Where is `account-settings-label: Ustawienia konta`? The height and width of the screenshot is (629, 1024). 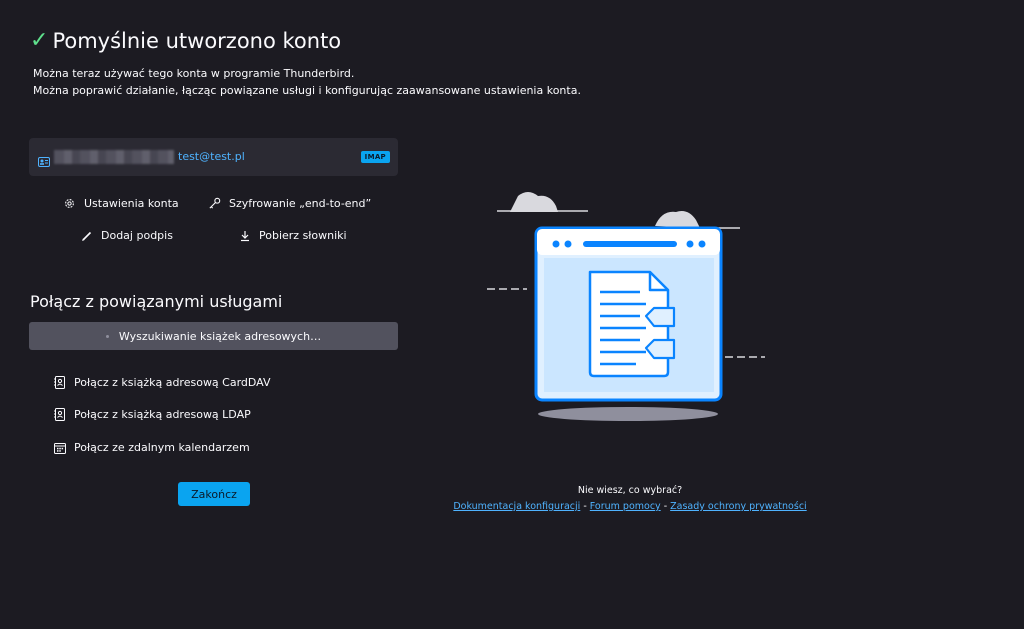
account-settings-label: Ustawienia konta is located at coordinates (131, 203).